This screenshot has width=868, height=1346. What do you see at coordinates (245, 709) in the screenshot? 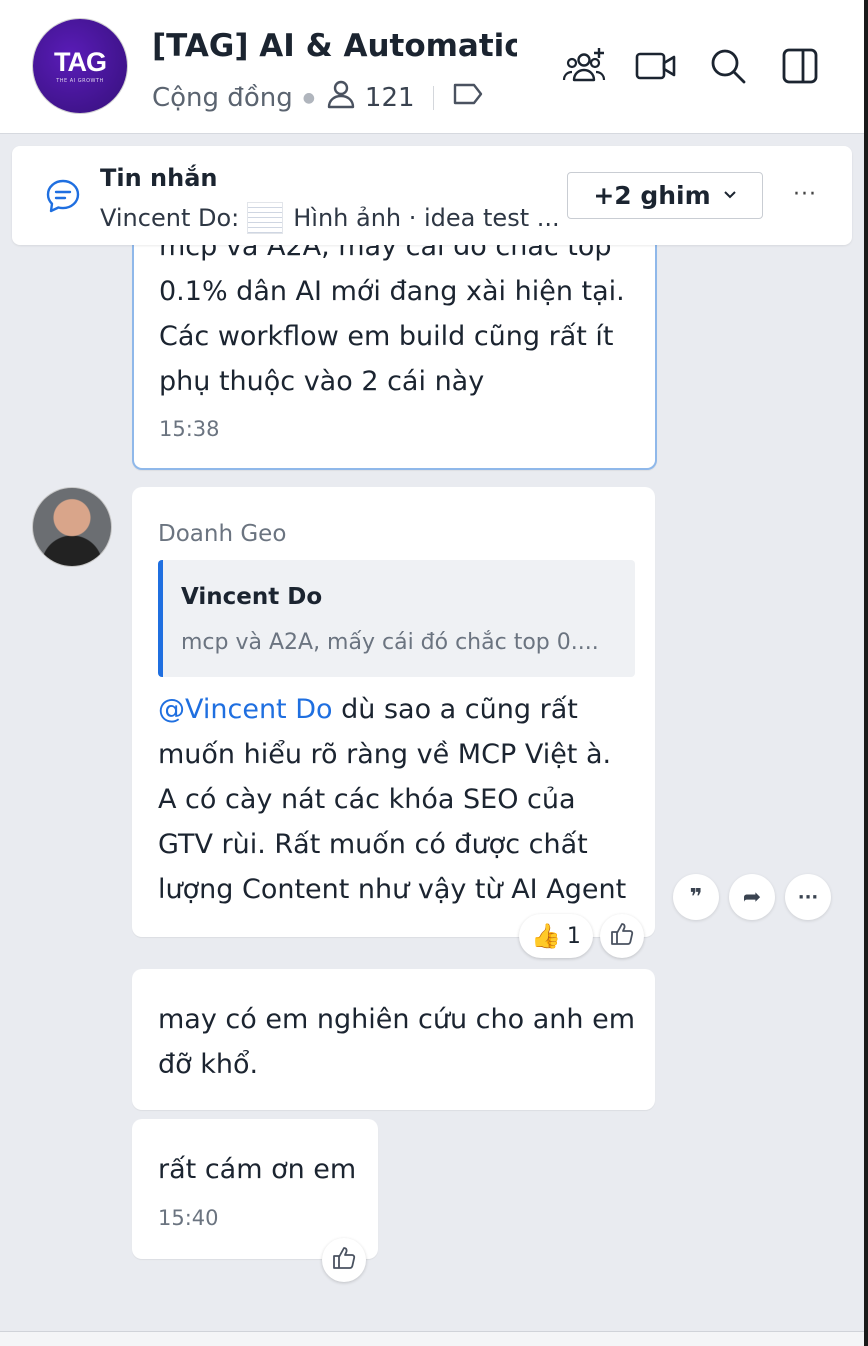
I see `user-mention: @Vincent Do` at bounding box center [245, 709].